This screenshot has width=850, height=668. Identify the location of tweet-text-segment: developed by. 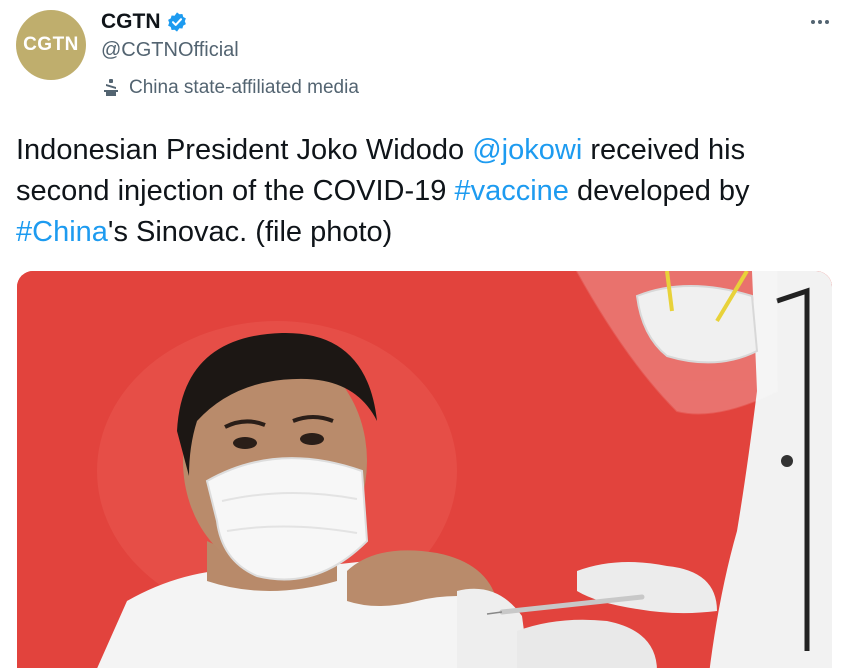
(659, 191).